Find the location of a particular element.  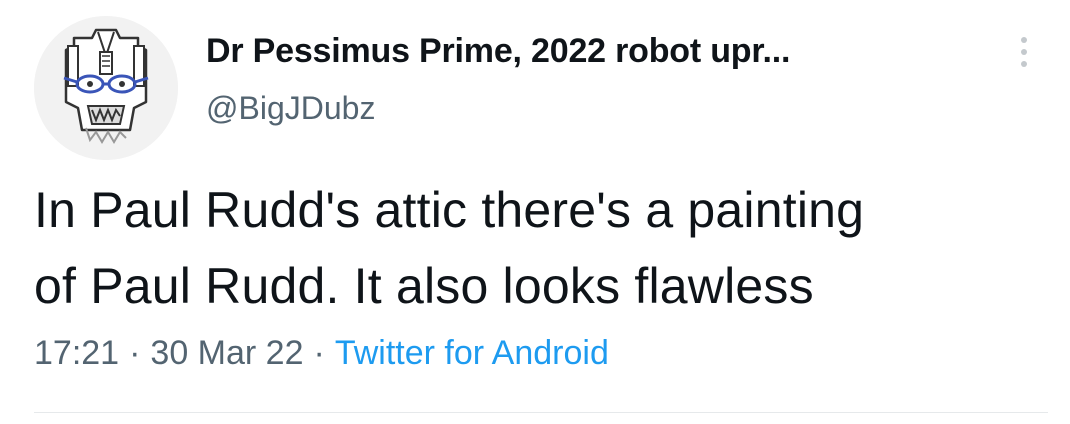

tweet-date: 30 Mar 22 is located at coordinates (226, 353).